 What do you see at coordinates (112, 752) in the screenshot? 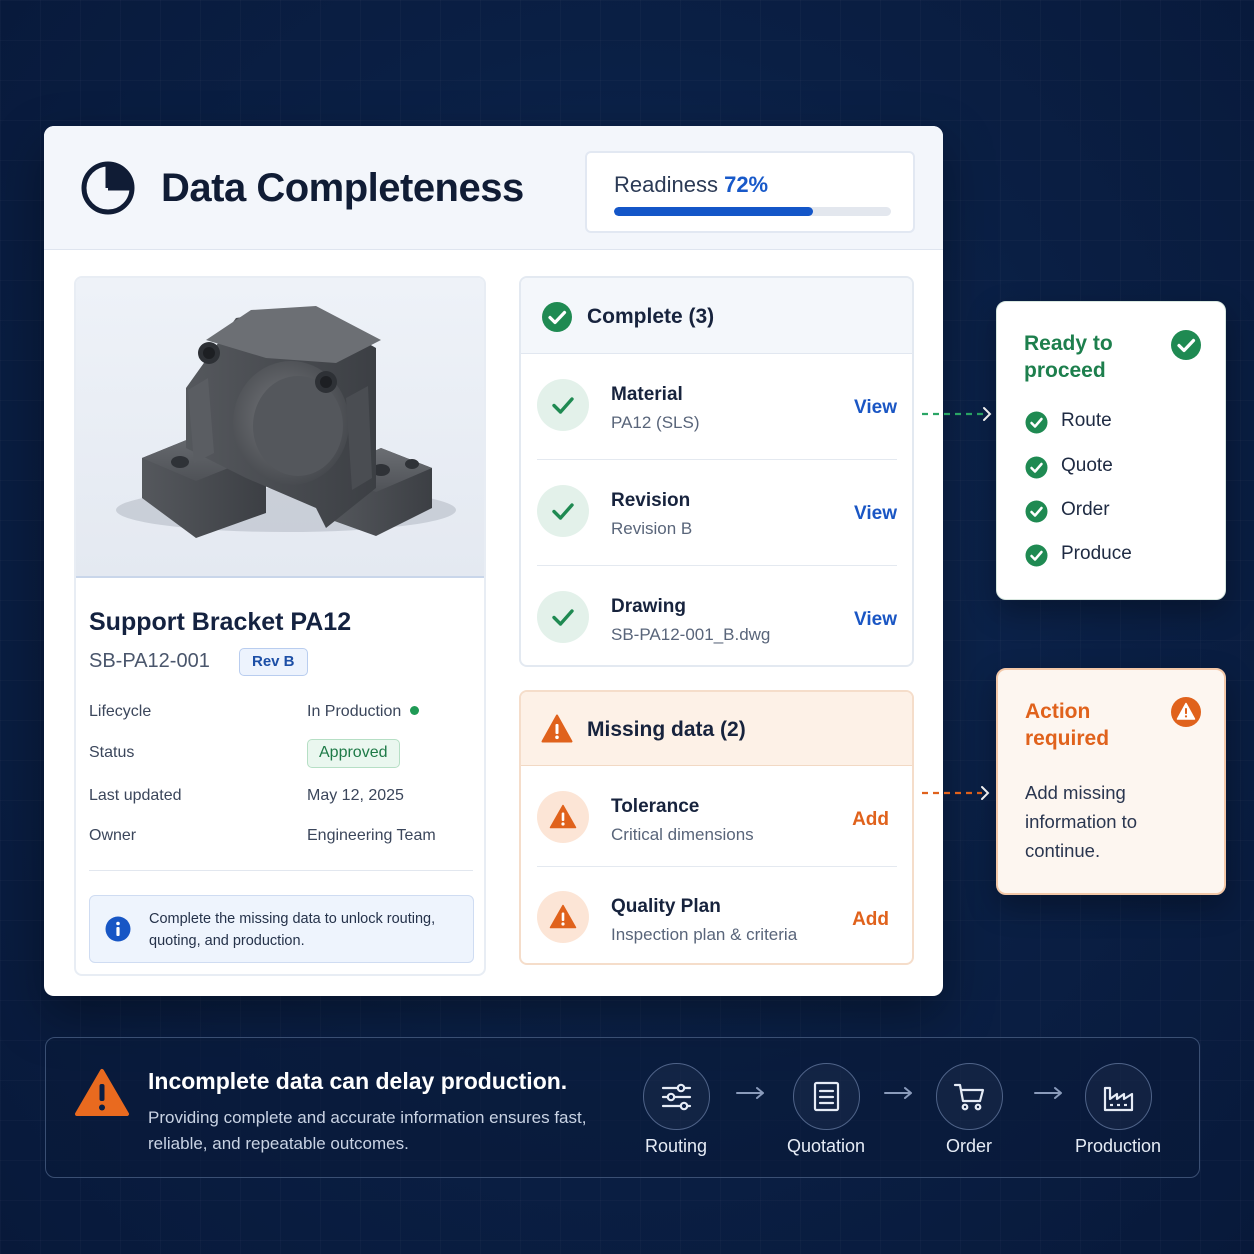
I see `status-label: Status` at bounding box center [112, 752].